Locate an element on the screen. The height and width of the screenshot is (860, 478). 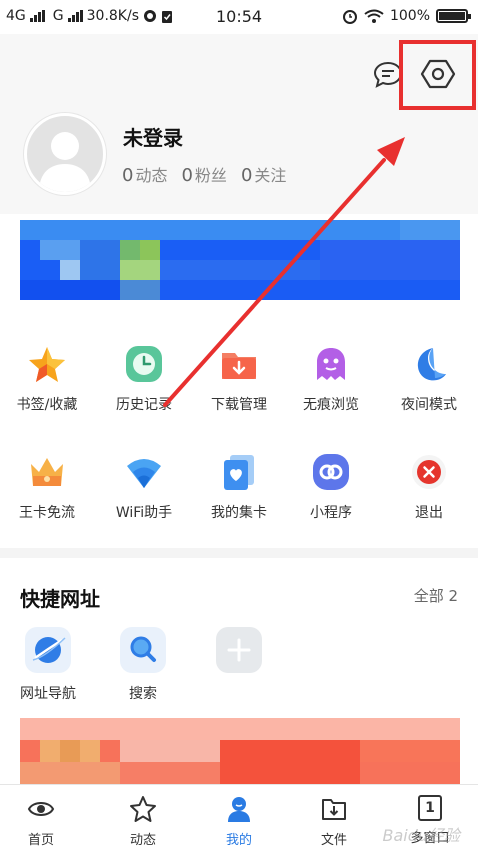
tool-downloads-label: 下载管理 is located at coordinates (239, 405).